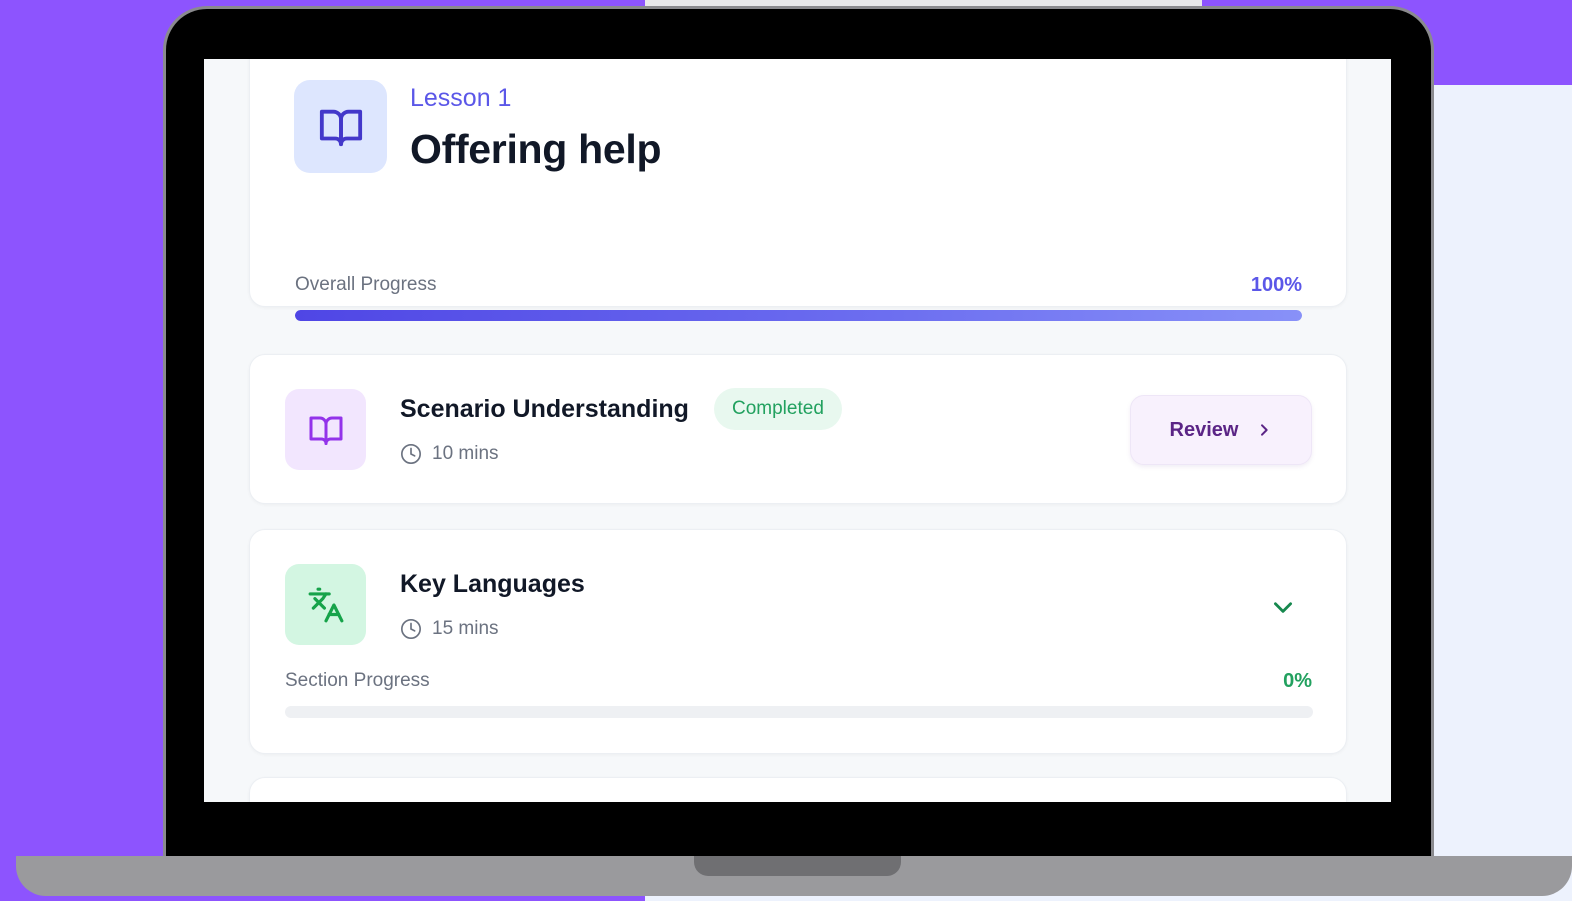 The width and height of the screenshot is (1572, 901). I want to click on duration-text: 10 mins, so click(465, 453).